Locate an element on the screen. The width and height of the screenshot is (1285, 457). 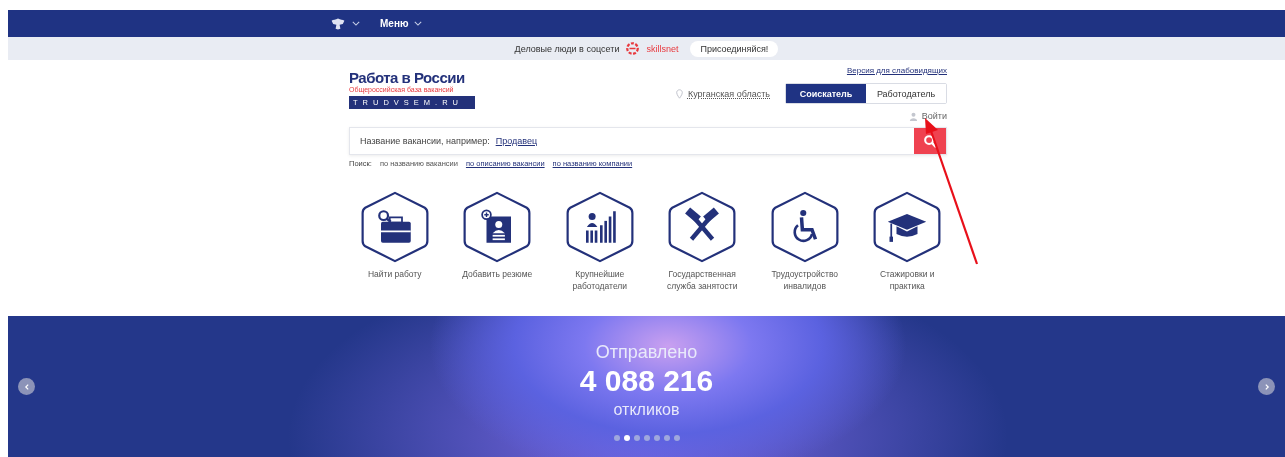
join-button: Присоединяйся! is located at coordinates (734, 48).